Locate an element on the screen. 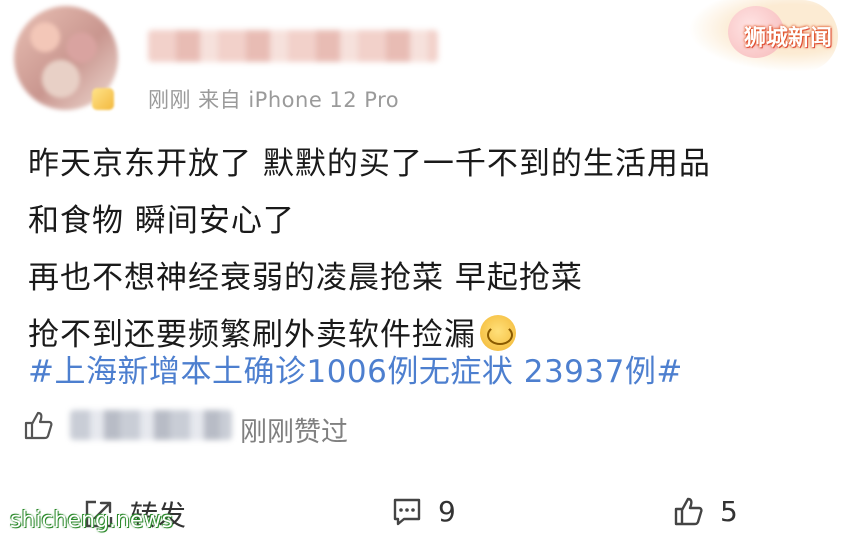 The height and width of the screenshot is (542, 846). post-line: 再也不想神经衰弱的凌晨抢菜 早起抢菜 is located at coordinates (305, 278).